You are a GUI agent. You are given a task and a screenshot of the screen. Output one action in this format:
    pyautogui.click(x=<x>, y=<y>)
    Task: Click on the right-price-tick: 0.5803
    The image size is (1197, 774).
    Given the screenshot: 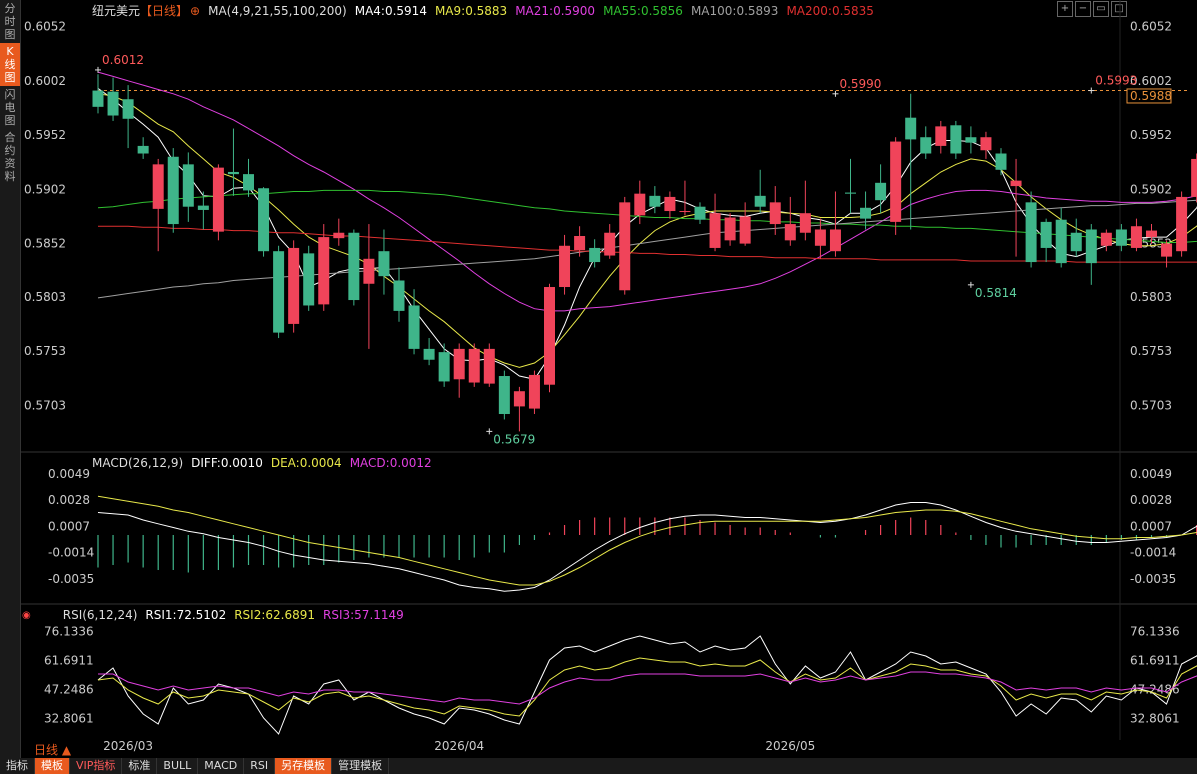 What is the action you would take?
    pyautogui.click(x=1151, y=297)
    